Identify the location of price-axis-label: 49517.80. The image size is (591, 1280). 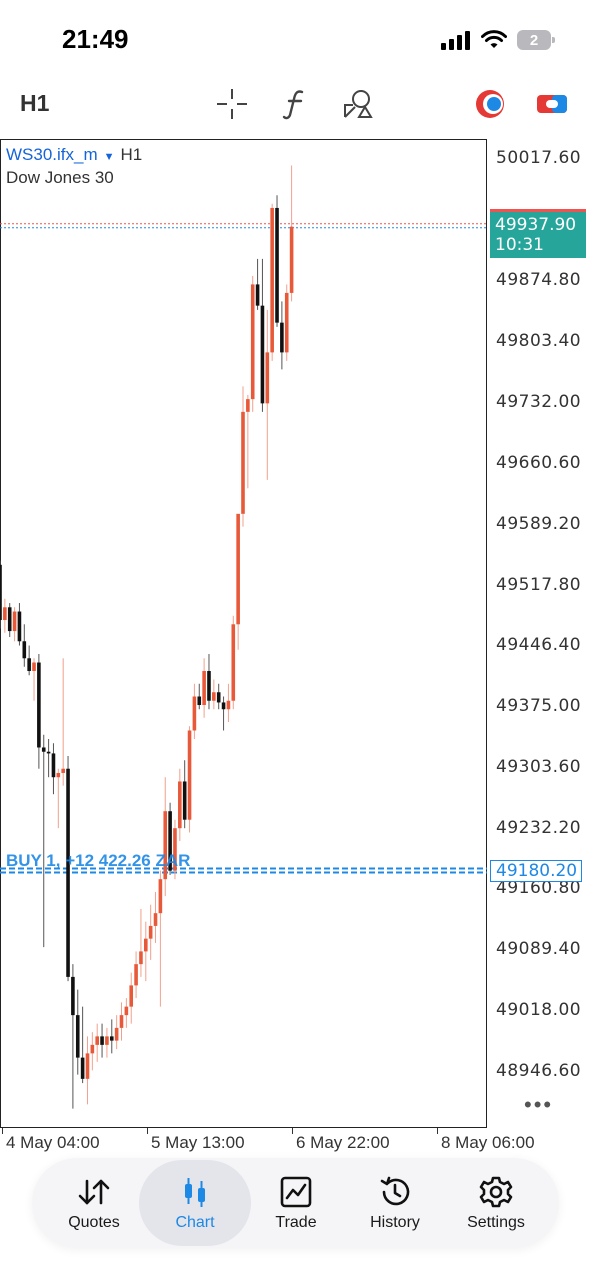
(539, 585).